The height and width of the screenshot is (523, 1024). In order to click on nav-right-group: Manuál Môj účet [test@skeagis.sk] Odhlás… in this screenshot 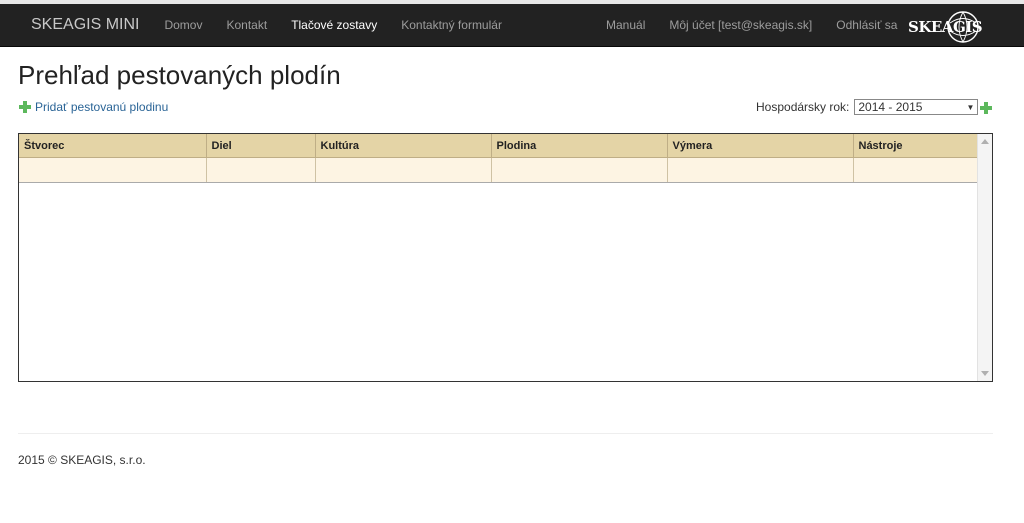, I will do `click(751, 25)`.